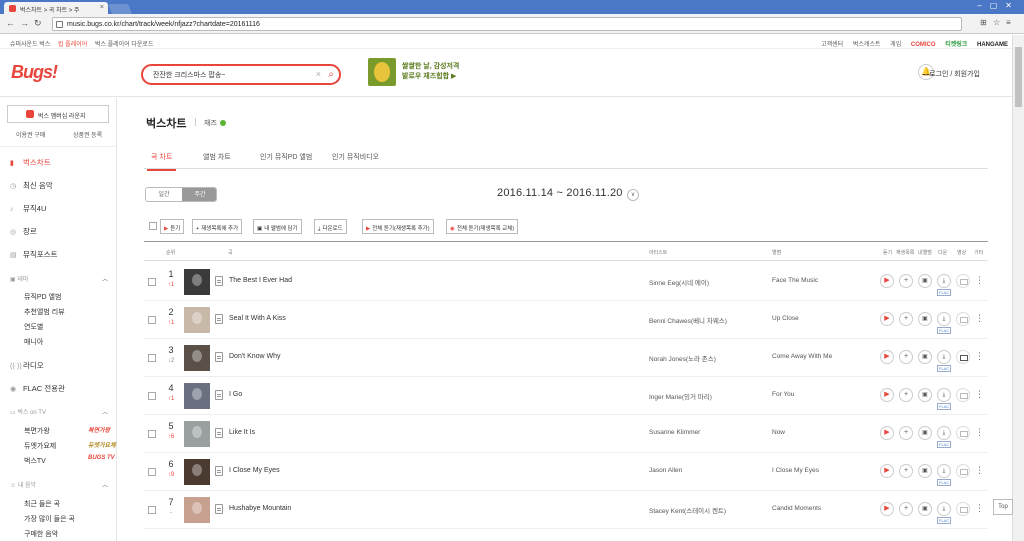  Describe the element at coordinates (795, 280) in the screenshot. I see `album-name: Face The Music` at that location.